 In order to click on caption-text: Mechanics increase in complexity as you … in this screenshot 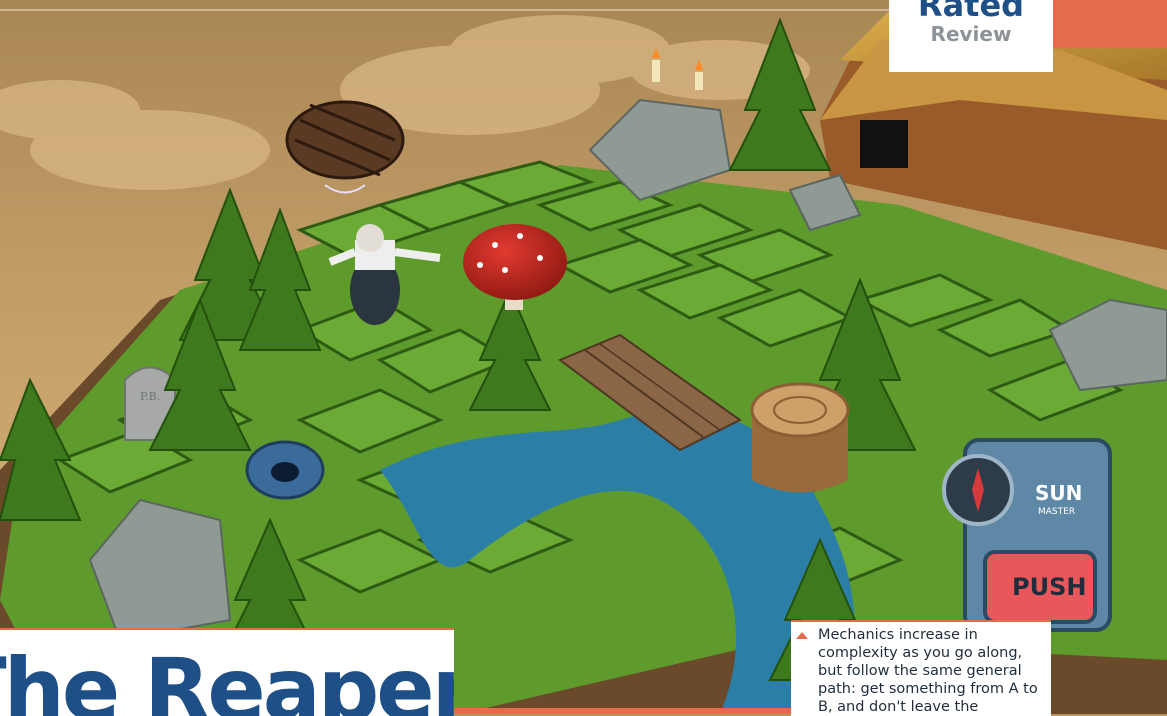, I will do `click(928, 671)`.